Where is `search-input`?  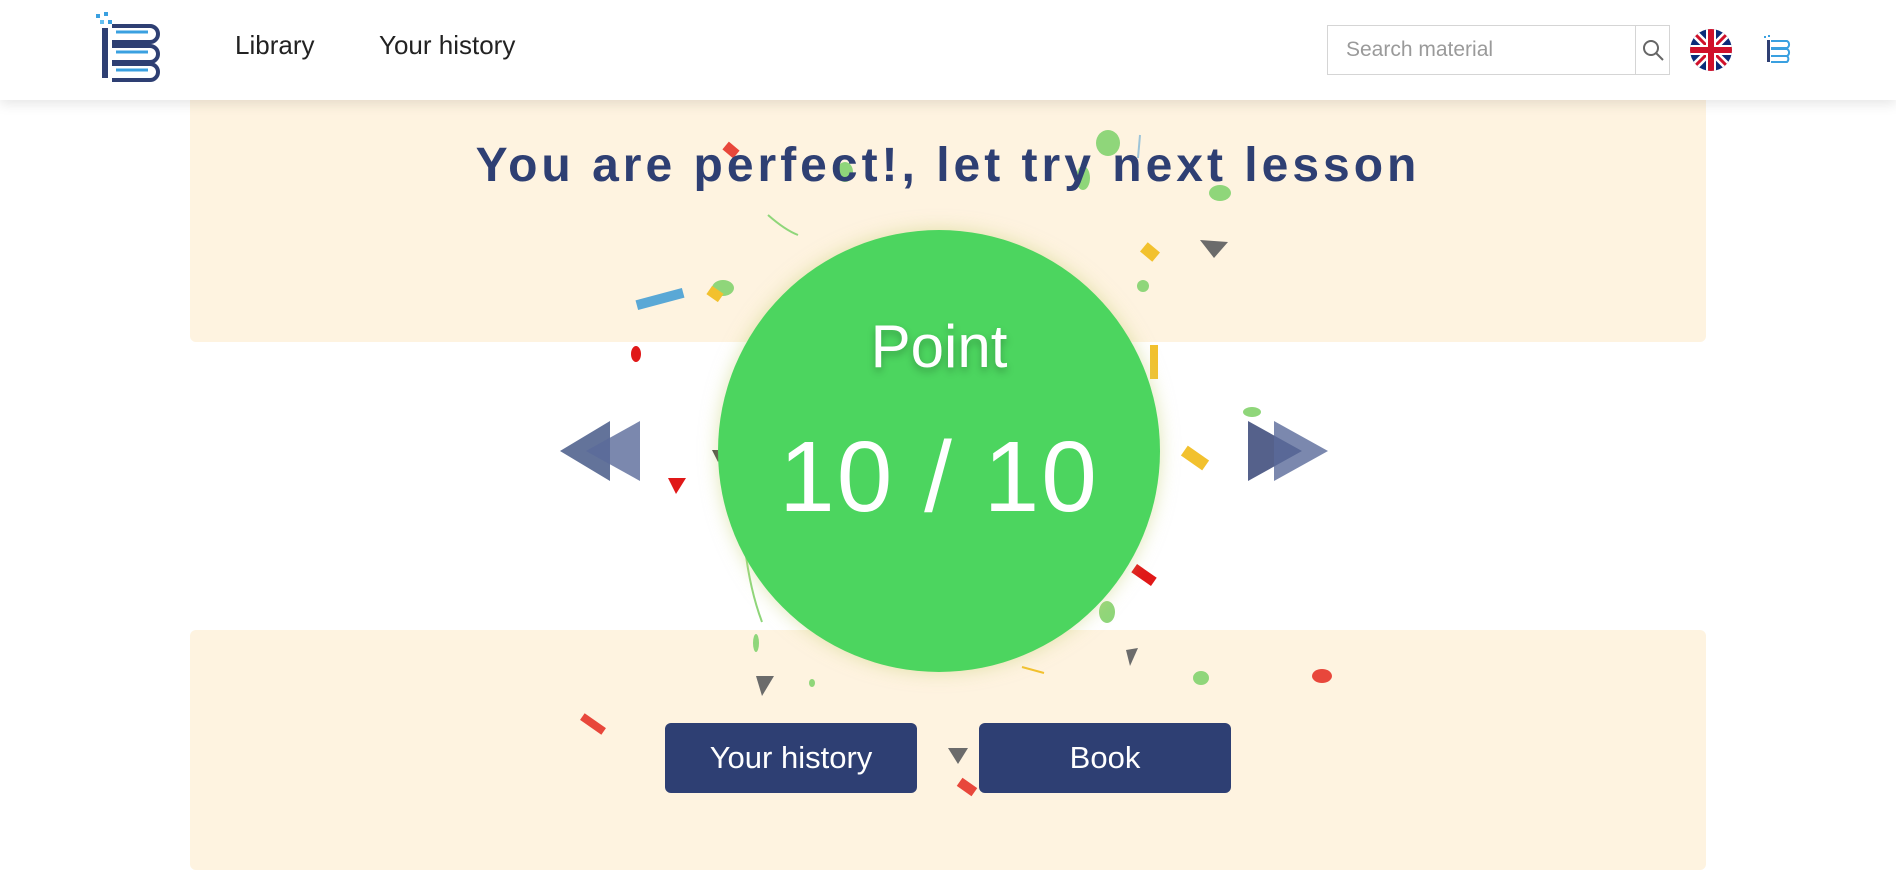 search-input is located at coordinates (1481, 50).